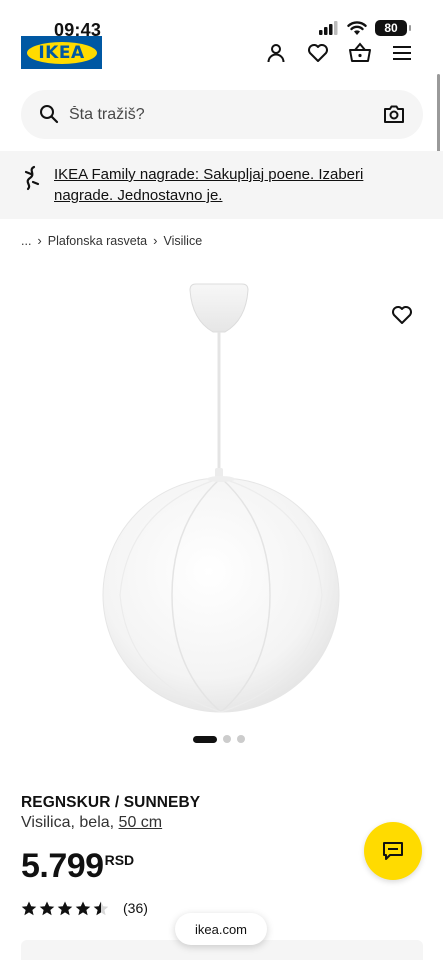  What do you see at coordinates (49, 114) in the screenshot?
I see `search-icon` at bounding box center [49, 114].